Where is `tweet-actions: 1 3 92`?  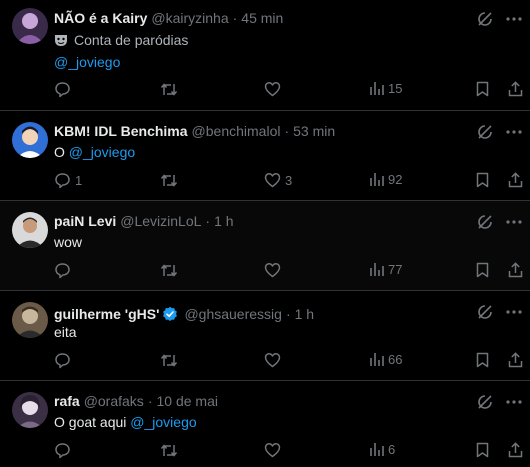 tweet-actions: 1 3 92 is located at coordinates (289, 182).